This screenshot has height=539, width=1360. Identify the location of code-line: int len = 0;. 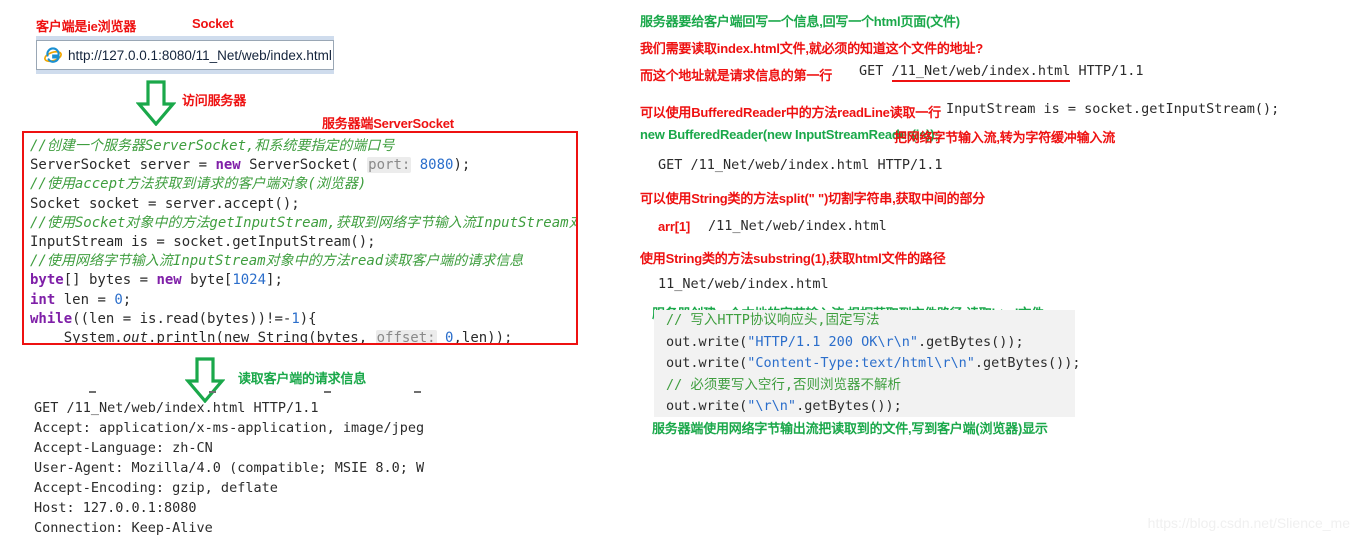
(303, 300).